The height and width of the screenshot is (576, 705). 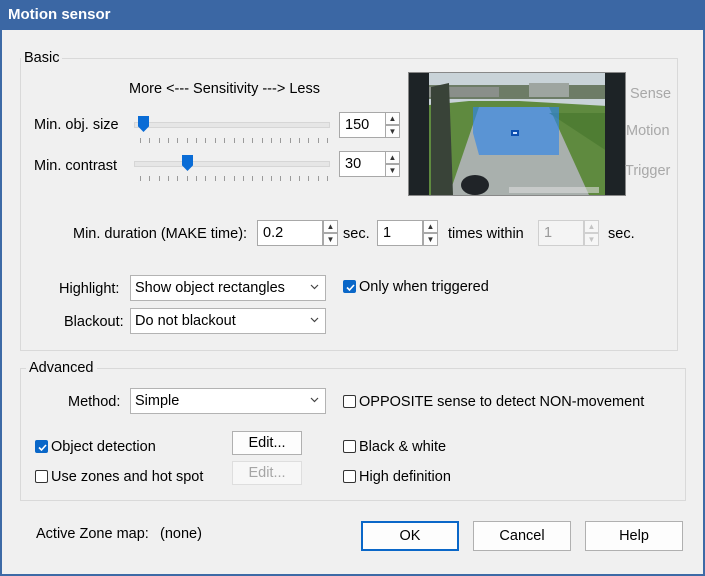 I want to click on highlight-select: Show object rectangles, so click(x=228, y=288).